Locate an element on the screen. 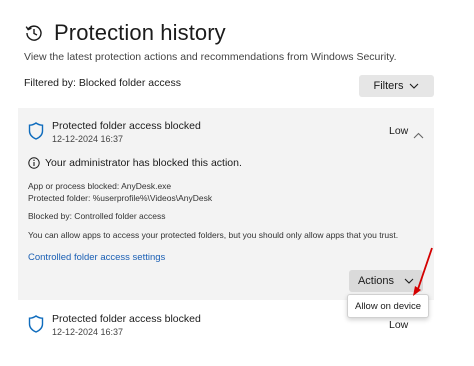 This screenshot has height=366, width=474. info-icon is located at coordinates (34, 163).